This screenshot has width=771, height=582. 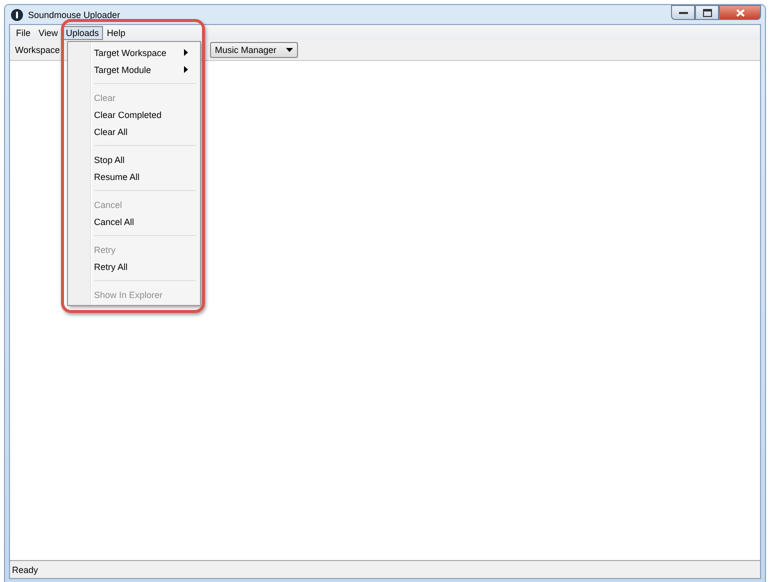 I want to click on close-icon, so click(x=740, y=12).